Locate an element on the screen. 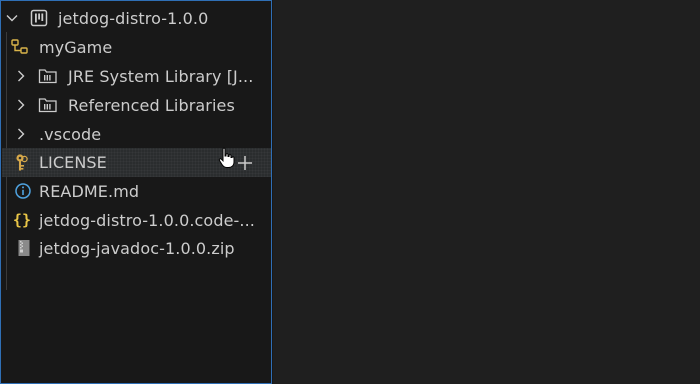  plus-icon is located at coordinates (245, 163).